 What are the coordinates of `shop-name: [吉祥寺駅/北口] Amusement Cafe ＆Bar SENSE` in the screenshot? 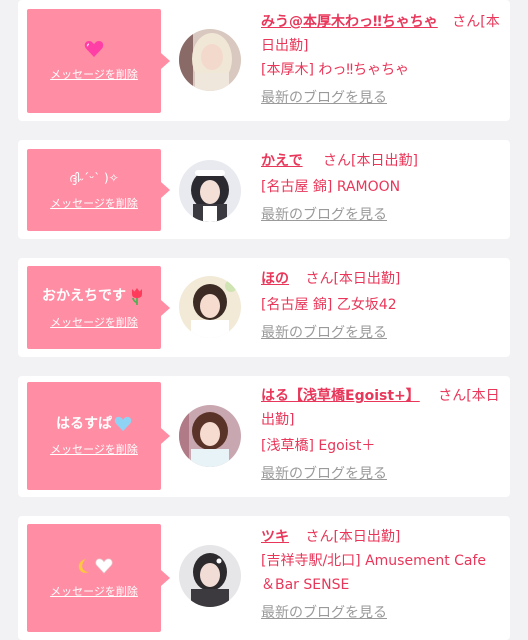 It's located at (374, 573).